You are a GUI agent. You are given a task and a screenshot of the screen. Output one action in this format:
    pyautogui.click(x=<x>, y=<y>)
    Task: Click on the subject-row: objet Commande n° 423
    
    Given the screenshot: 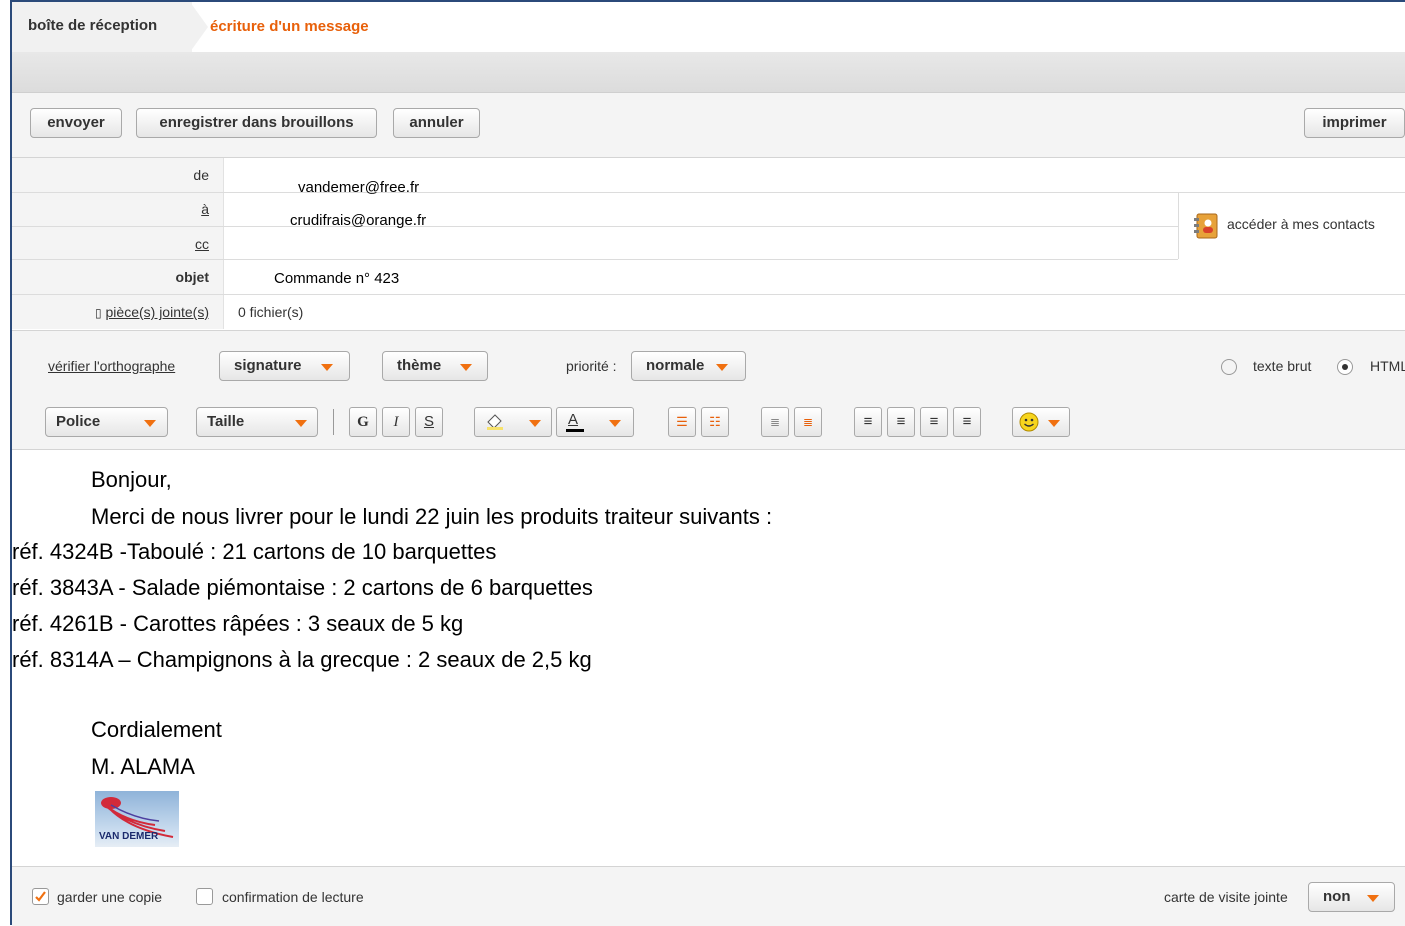 What is the action you would take?
    pyautogui.click(x=708, y=277)
    